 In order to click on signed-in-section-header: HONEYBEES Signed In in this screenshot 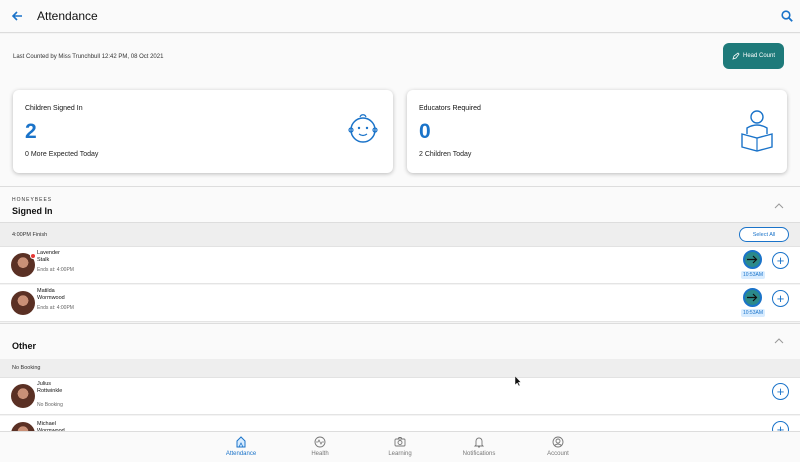, I will do `click(400, 204)`.